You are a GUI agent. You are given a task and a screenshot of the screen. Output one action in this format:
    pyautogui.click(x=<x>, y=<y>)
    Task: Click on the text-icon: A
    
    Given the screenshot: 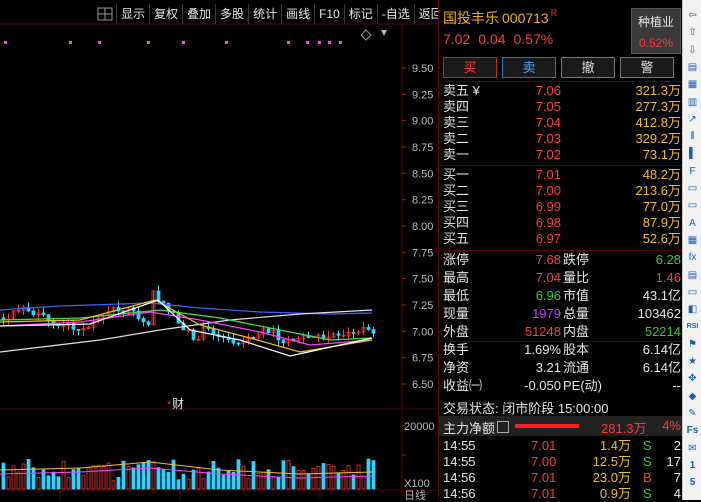 What is the action you would take?
    pyautogui.click(x=692, y=223)
    